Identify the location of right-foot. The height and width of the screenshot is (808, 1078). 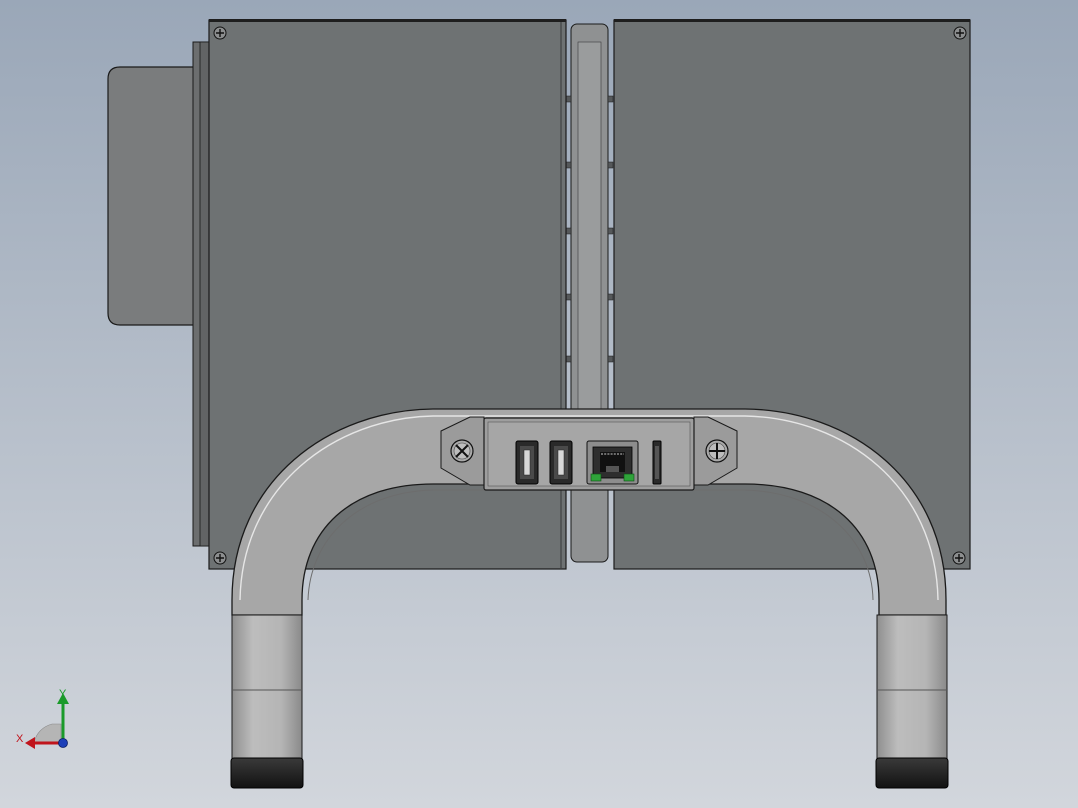
(912, 773).